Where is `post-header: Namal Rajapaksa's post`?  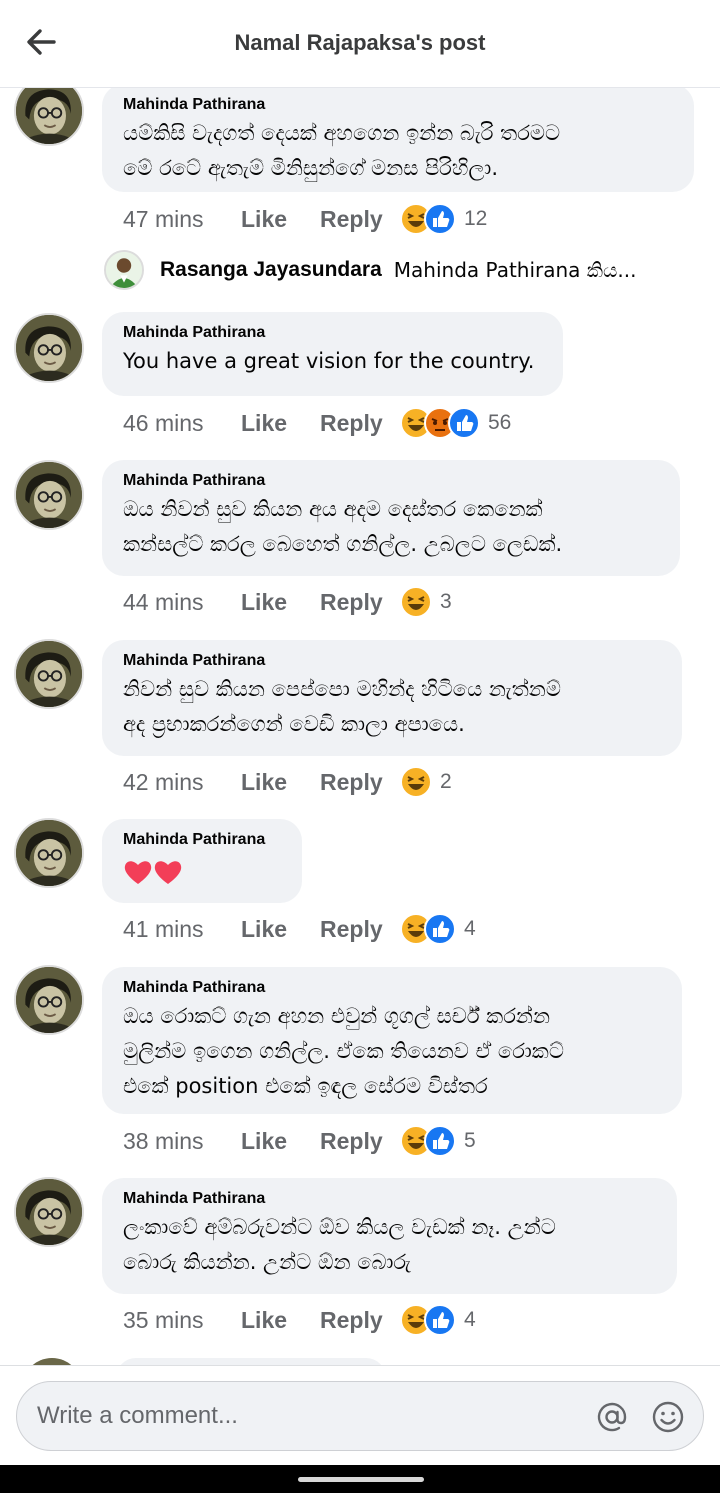 post-header: Namal Rajapaksa's post is located at coordinates (360, 44).